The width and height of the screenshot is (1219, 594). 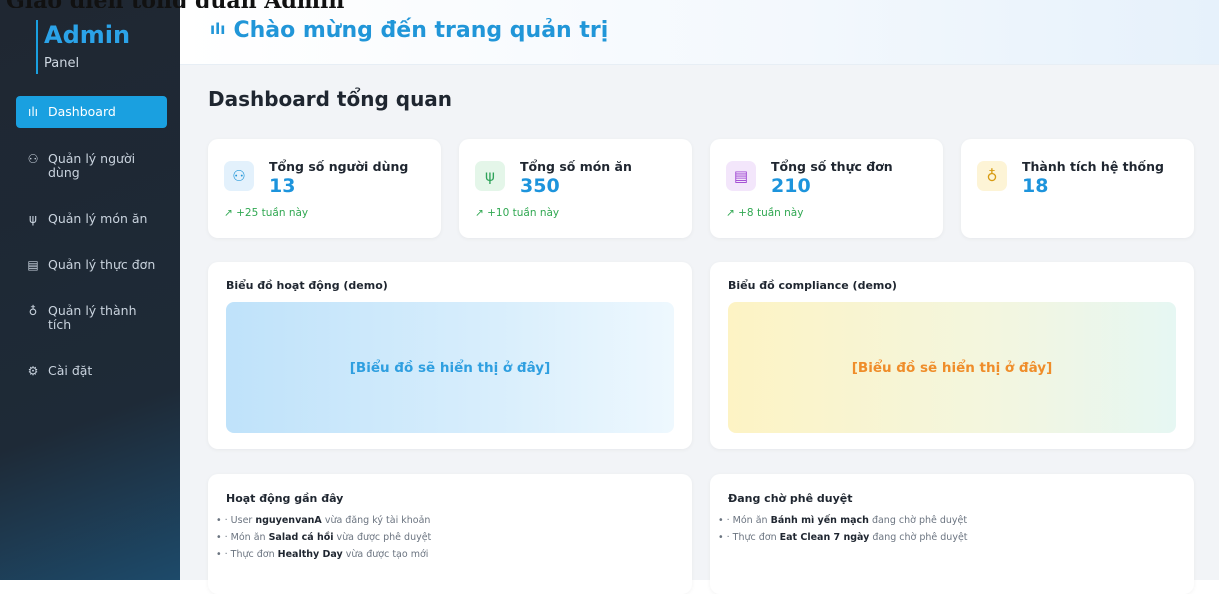 I want to click on brand-title: Admin, so click(x=87, y=35).